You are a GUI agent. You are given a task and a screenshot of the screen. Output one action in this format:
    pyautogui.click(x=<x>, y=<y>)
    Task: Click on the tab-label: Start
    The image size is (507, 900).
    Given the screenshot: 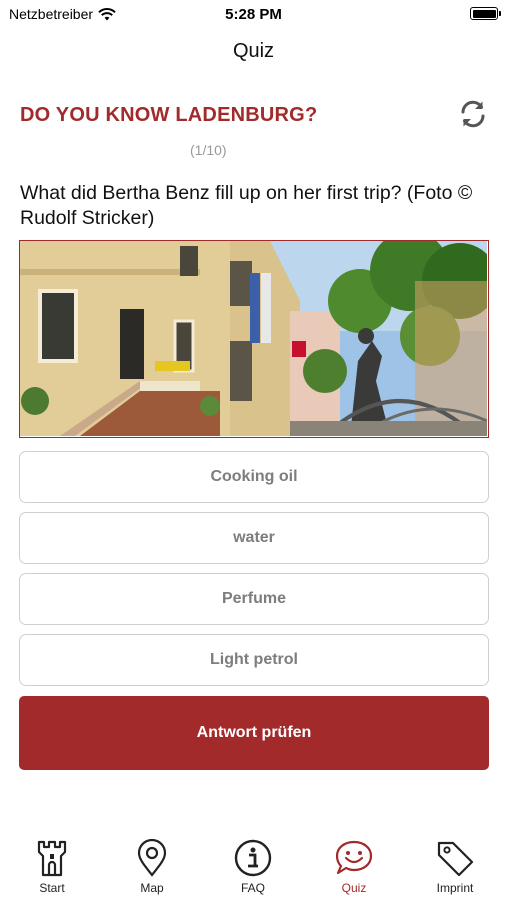 What is the action you would take?
    pyautogui.click(x=52, y=888)
    